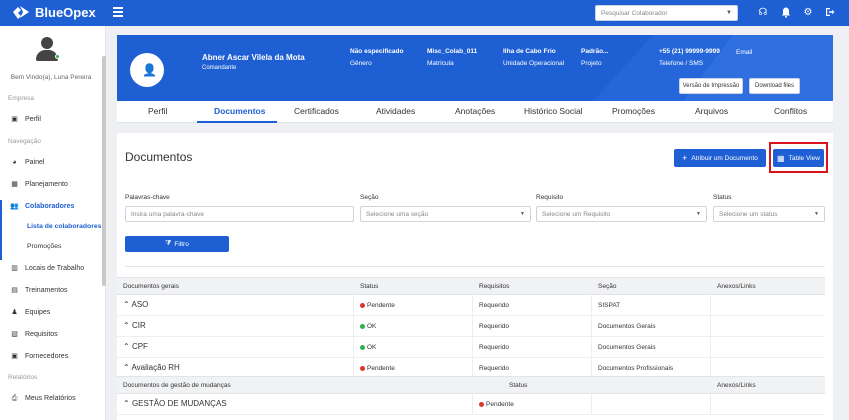 Image resolution: width=849 pixels, height=420 pixels. Describe the element at coordinates (138, 325) in the screenshot. I see `document-name-text: CIR` at that location.